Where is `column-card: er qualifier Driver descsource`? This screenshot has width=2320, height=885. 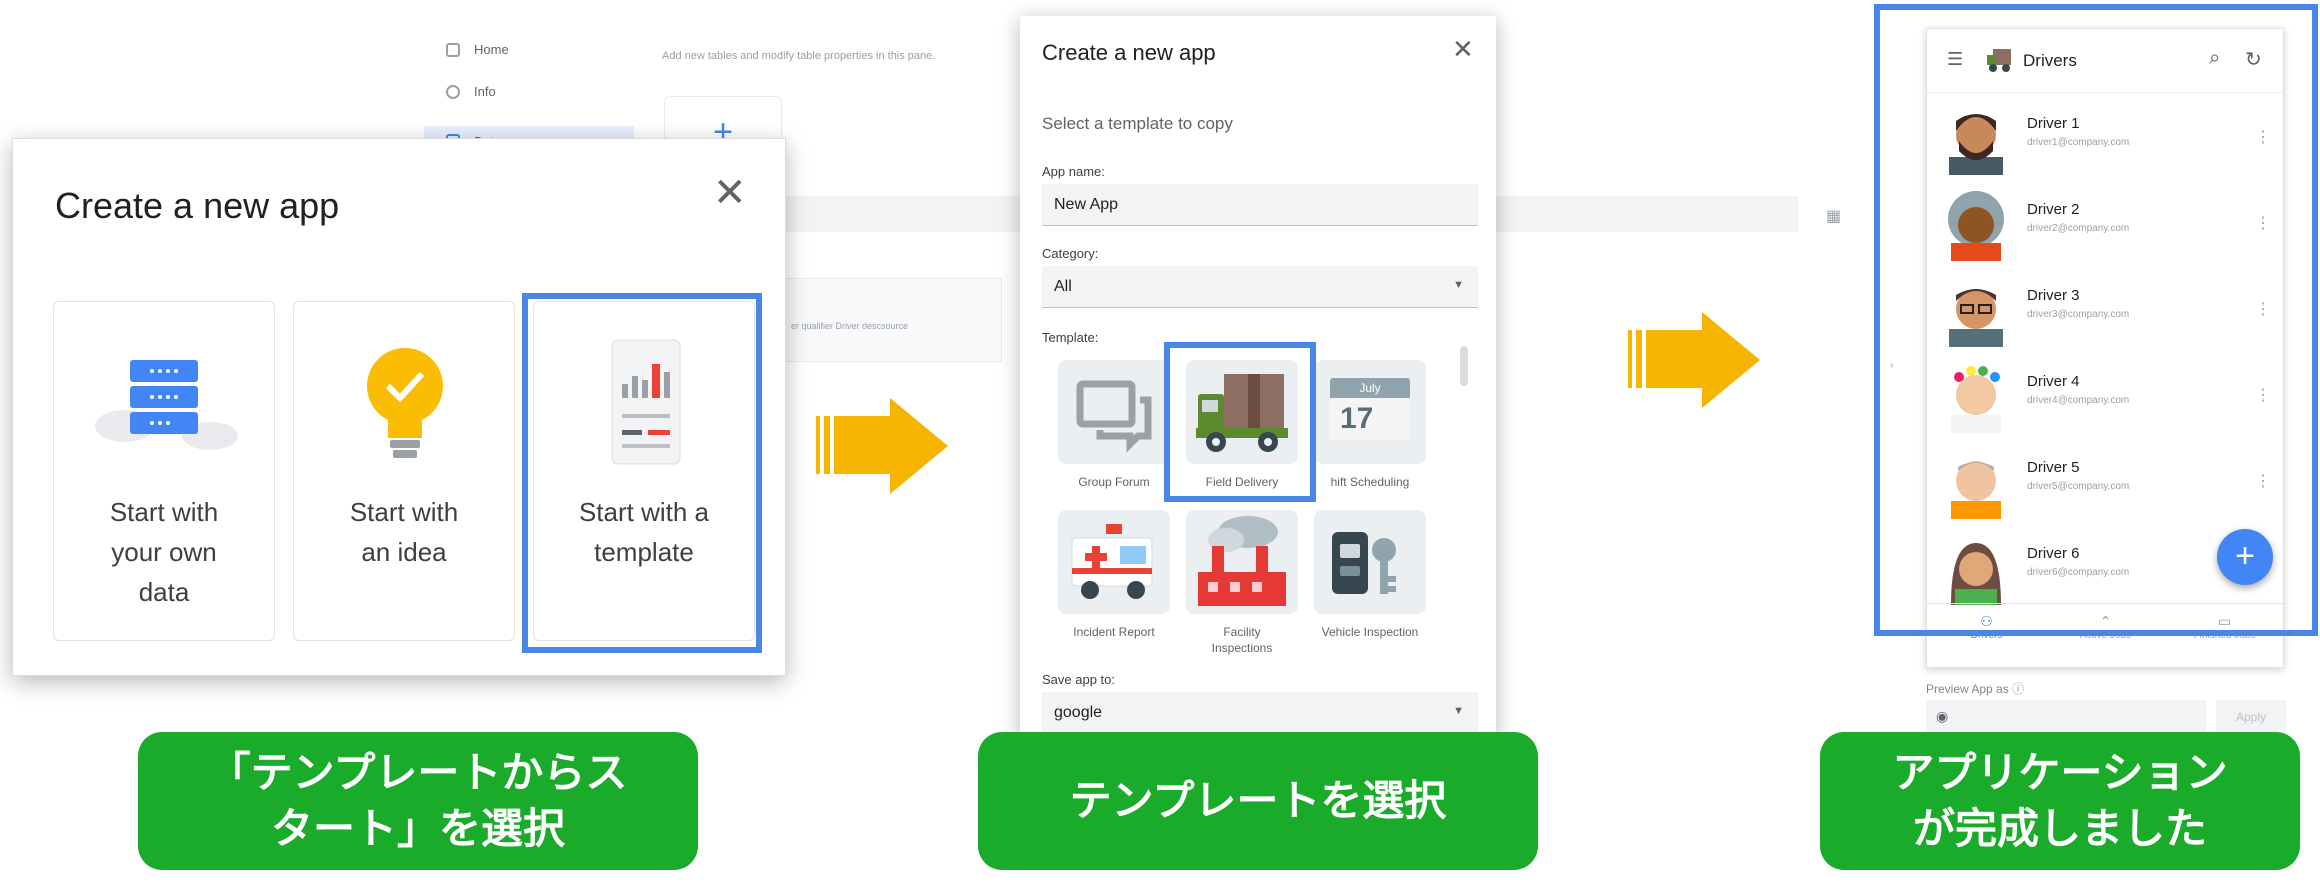 column-card: er qualifier Driver descsource is located at coordinates (891, 320).